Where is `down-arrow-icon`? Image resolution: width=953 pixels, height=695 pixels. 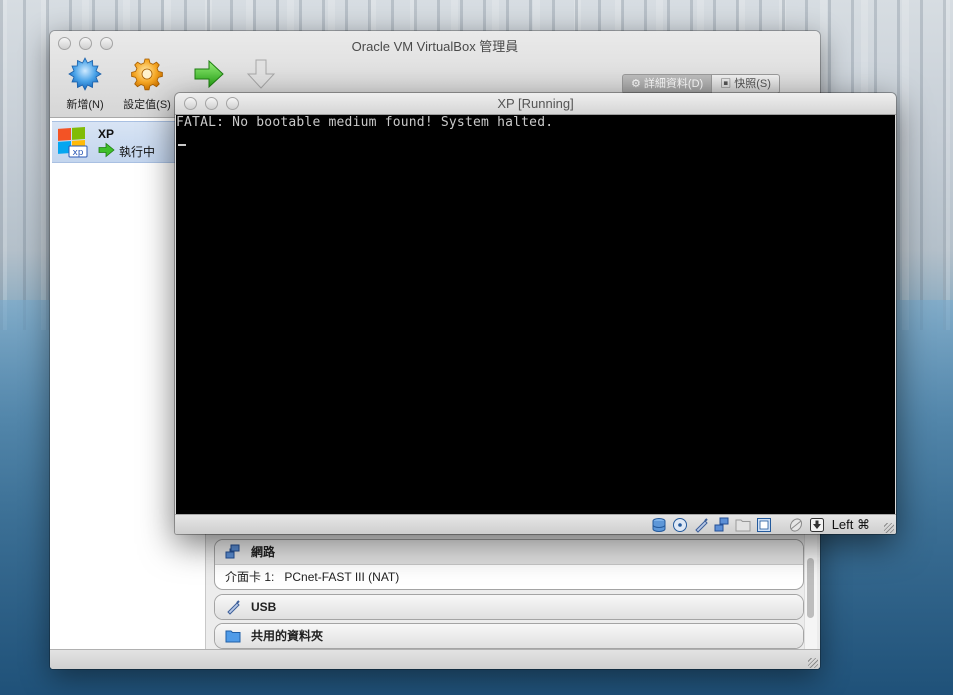
down-arrow-icon is located at coordinates (261, 74).